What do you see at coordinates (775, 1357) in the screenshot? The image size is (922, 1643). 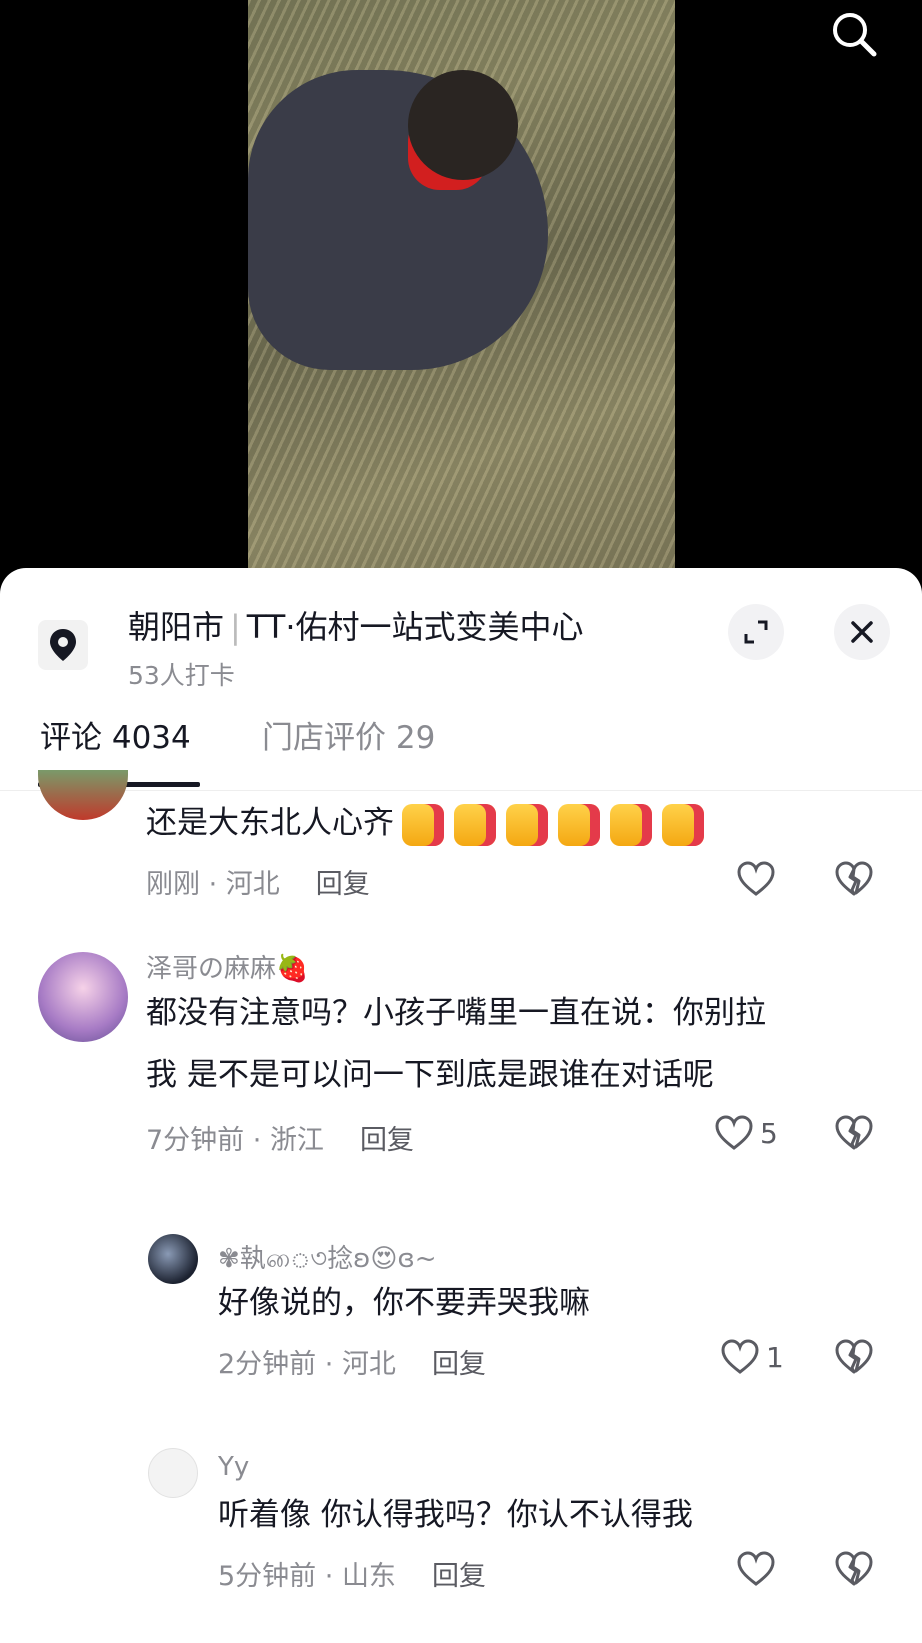 I see `like-count: 1` at bounding box center [775, 1357].